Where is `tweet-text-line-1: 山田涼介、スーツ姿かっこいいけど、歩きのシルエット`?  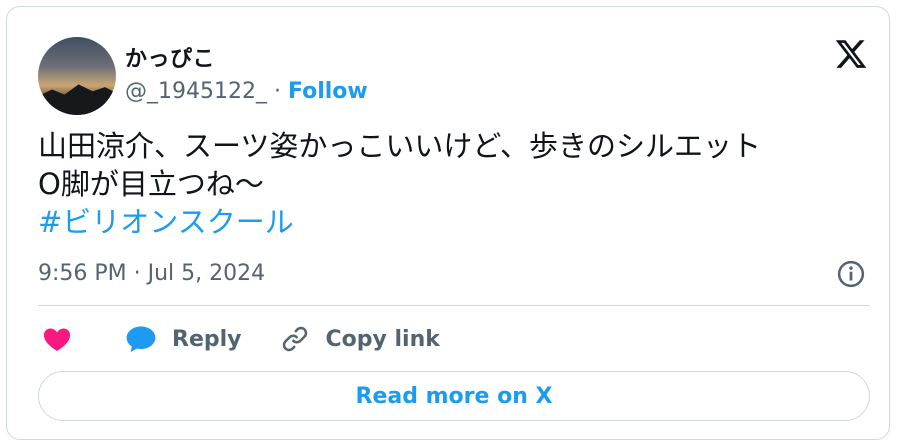
tweet-text-line-1: 山田涼介、スーツ姿かっこいいけど、歩きのシルエット is located at coordinates (399, 146).